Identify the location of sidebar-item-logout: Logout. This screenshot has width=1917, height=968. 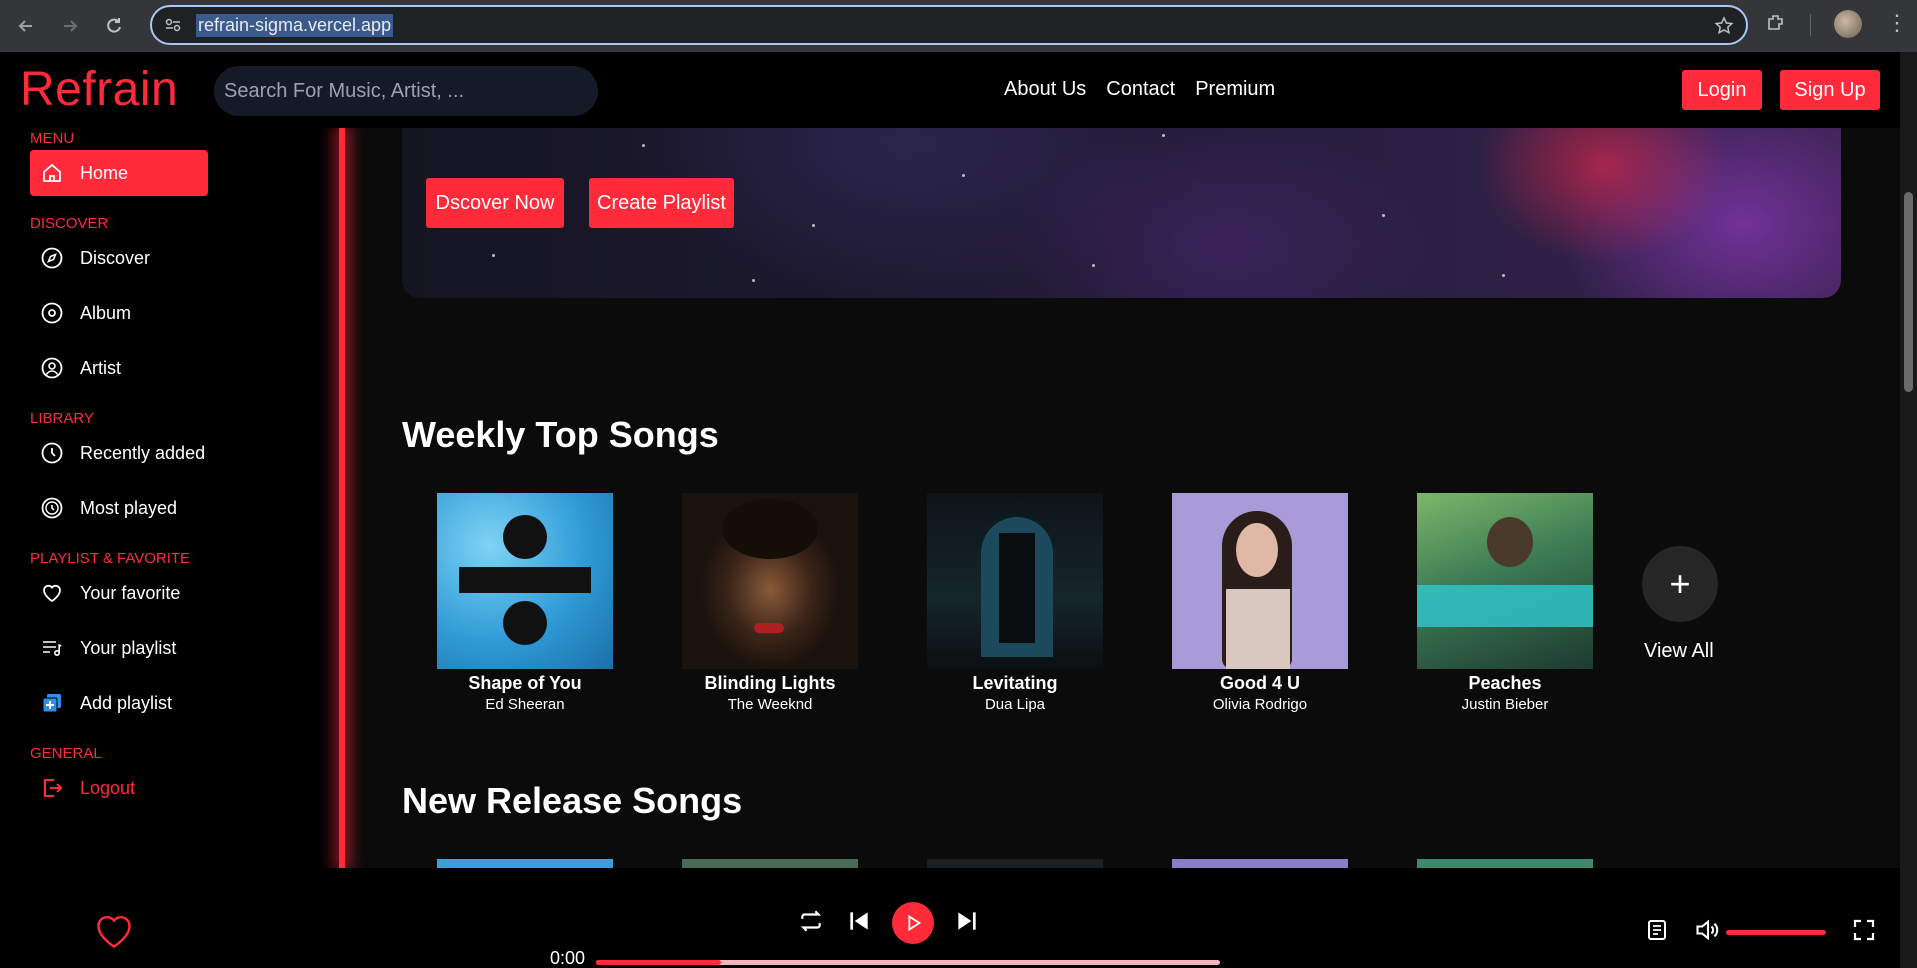
(119, 788).